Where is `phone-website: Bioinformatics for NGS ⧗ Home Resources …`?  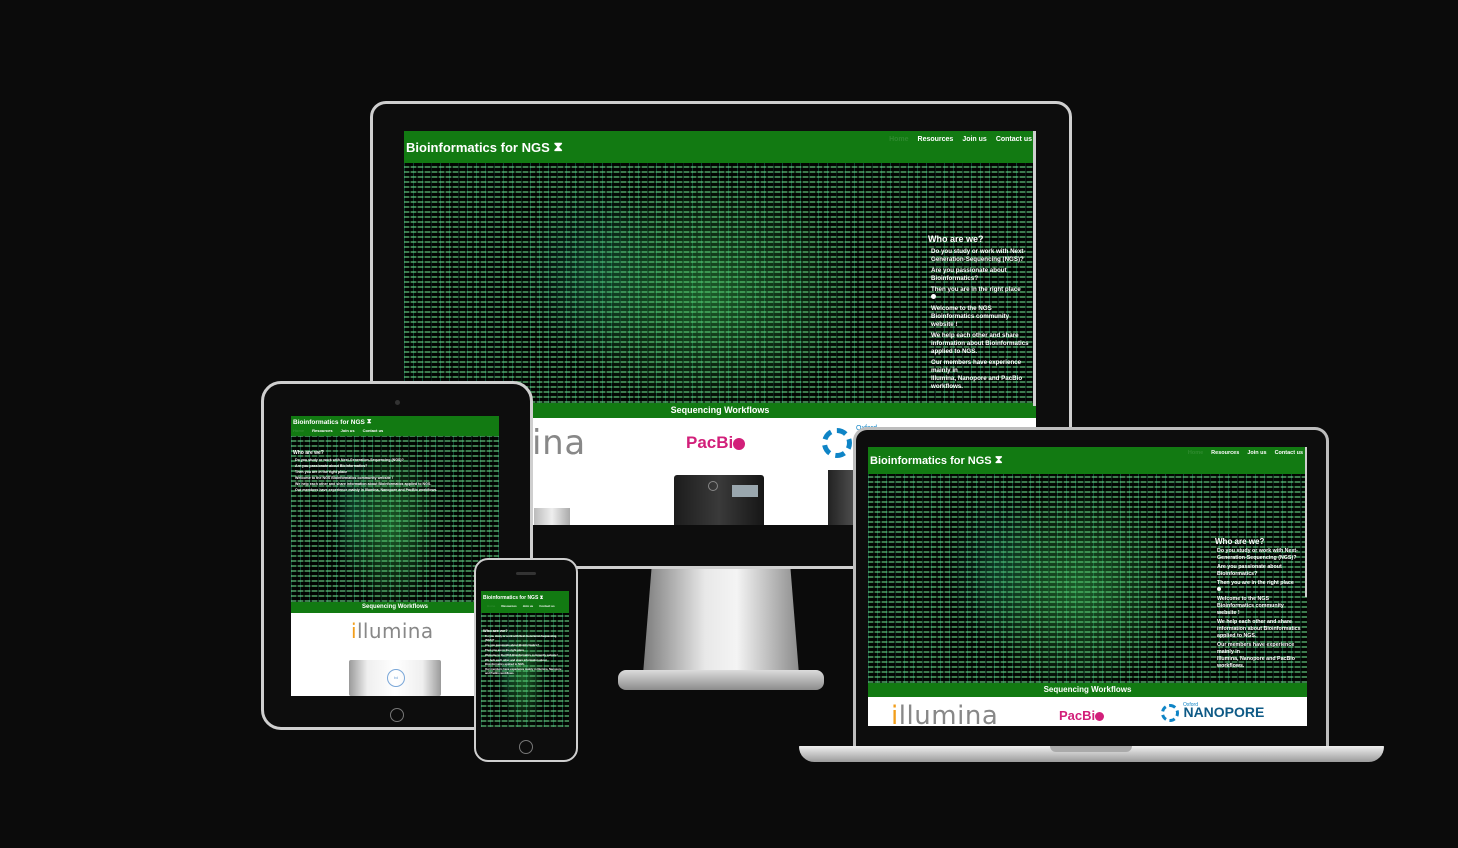 phone-website: Bioinformatics for NGS ⧗ Home Resources … is located at coordinates (525, 659).